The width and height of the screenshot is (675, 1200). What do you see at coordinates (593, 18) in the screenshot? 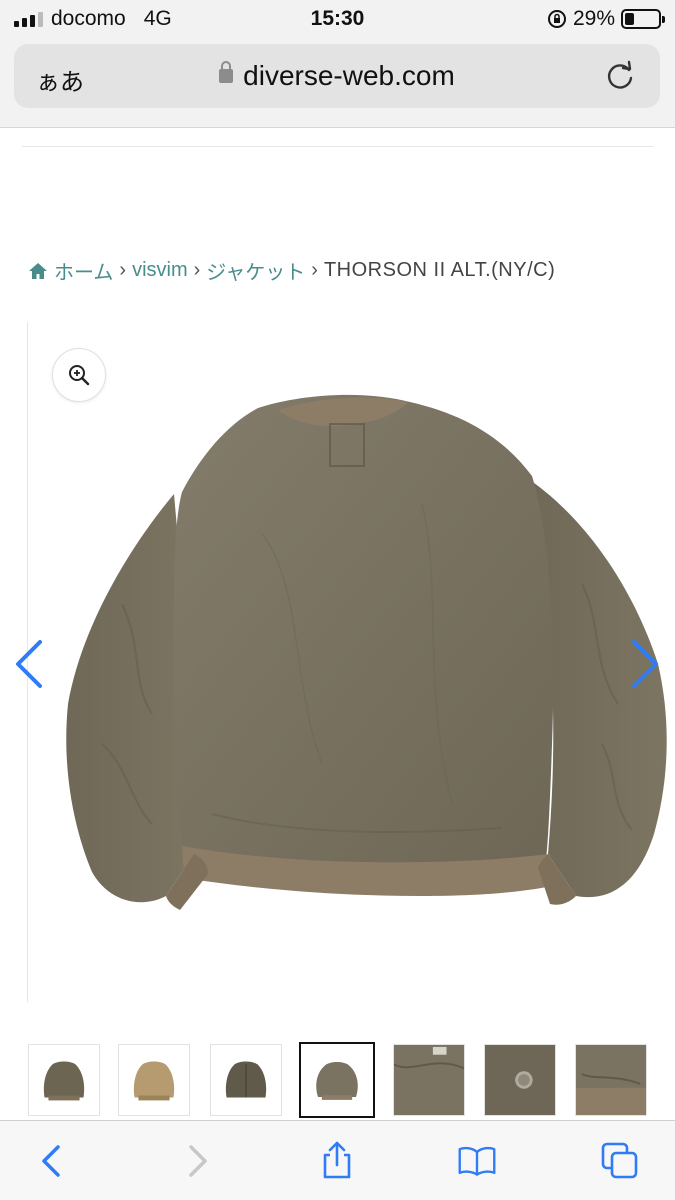
I see `battery-percent: 29%` at bounding box center [593, 18].